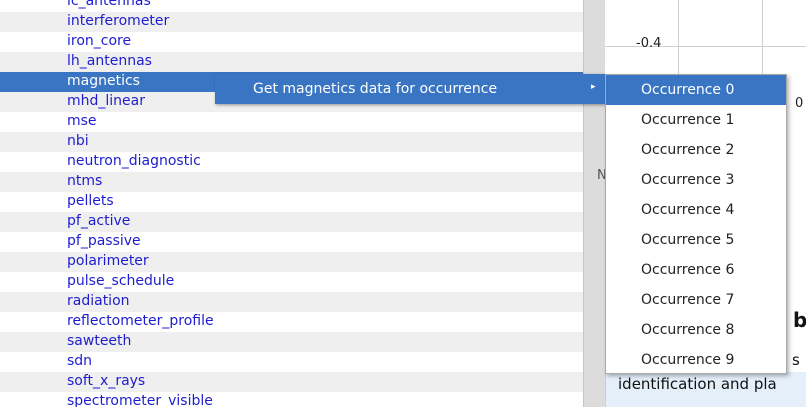  Describe the element at coordinates (291, 362) in the screenshot. I see `tree-item-sdn: sdn` at that location.